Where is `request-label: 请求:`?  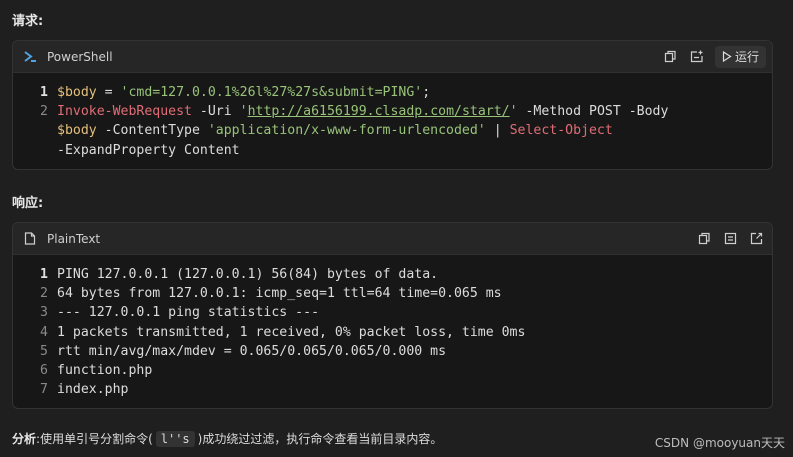 request-label: 请求: is located at coordinates (28, 21).